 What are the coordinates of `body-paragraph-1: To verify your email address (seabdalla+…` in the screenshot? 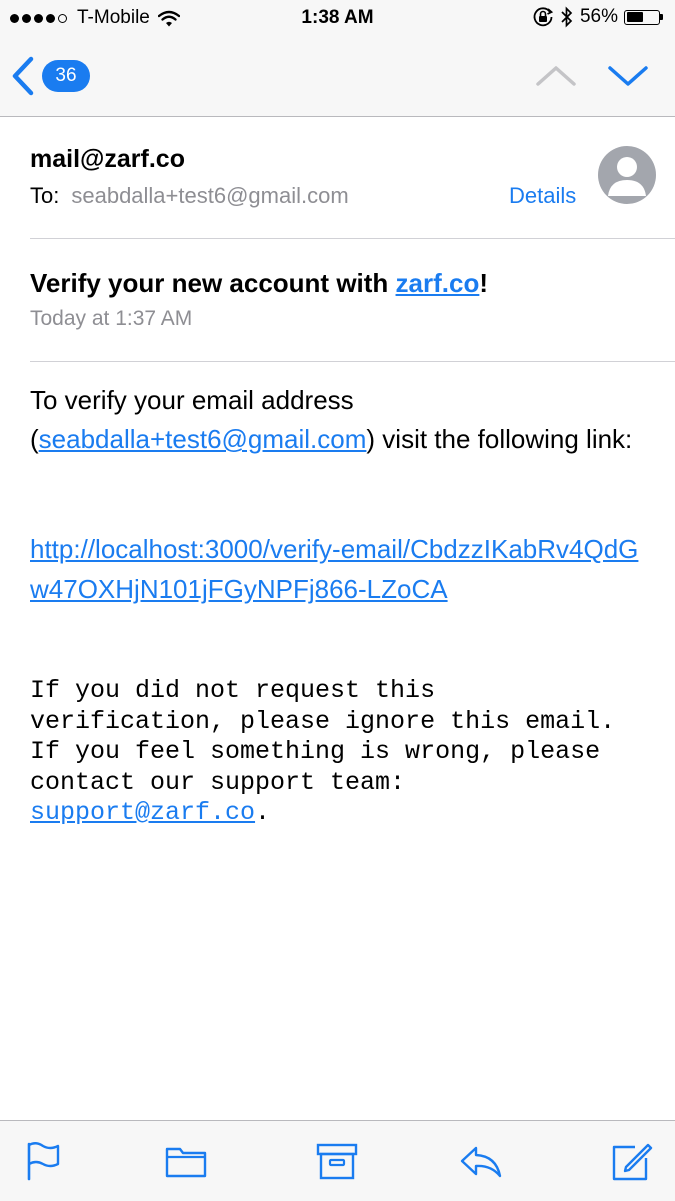 It's located at (340, 420).